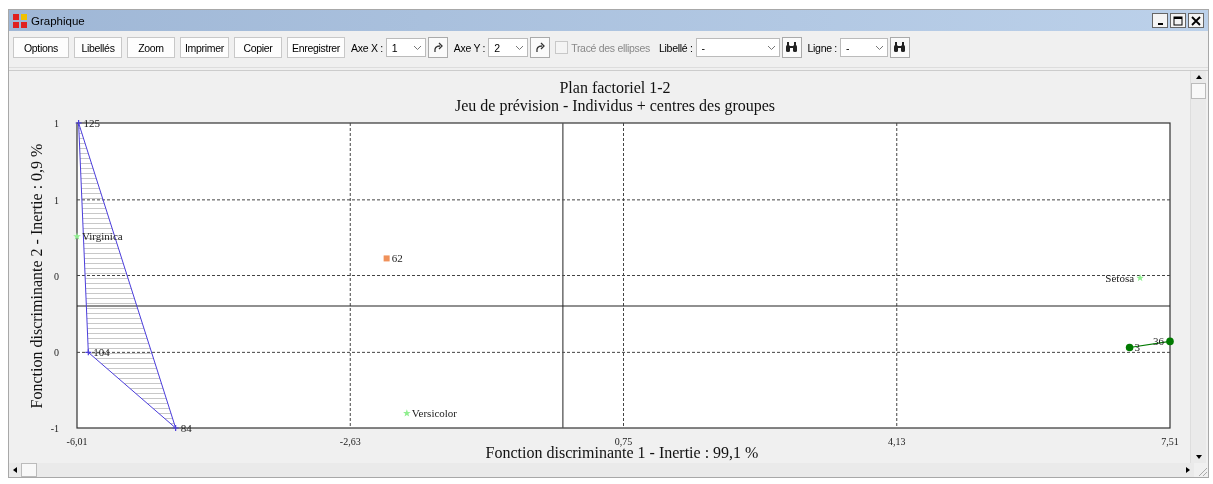 This screenshot has height=484, width=1213. I want to click on x-tick-label: 0,75, so click(623, 441).